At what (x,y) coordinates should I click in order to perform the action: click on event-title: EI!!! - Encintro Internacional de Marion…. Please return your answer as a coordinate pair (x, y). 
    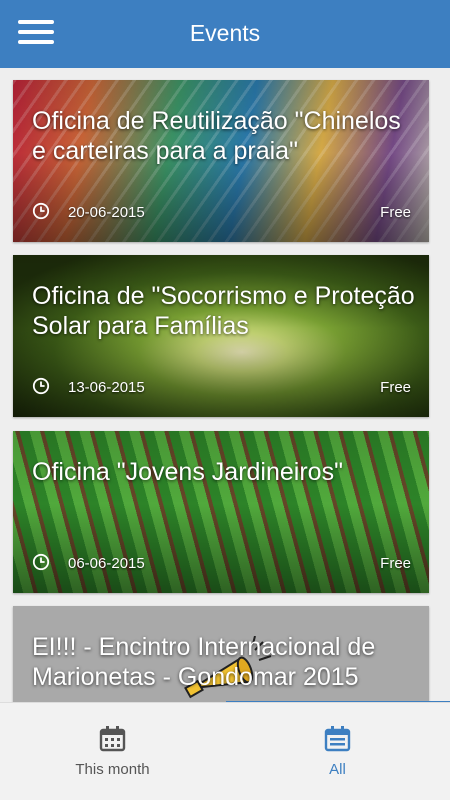
    Looking at the image, I should click on (204, 662).